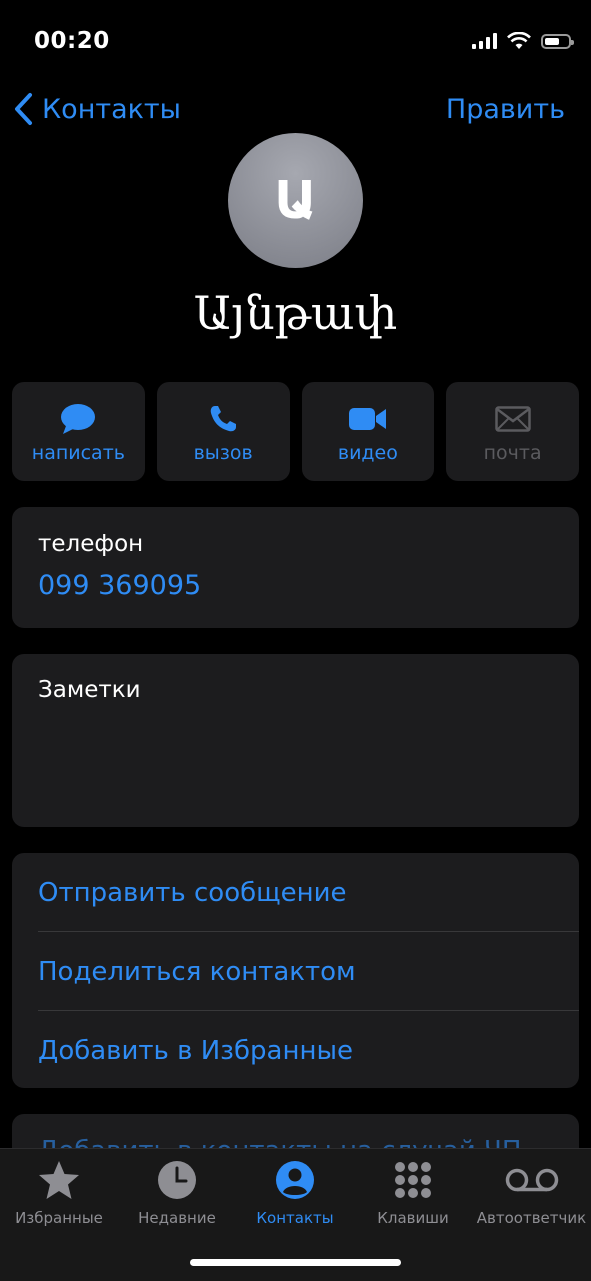 Image resolution: width=591 pixels, height=1281 pixels. I want to click on message-action-button: написать, so click(78, 431).